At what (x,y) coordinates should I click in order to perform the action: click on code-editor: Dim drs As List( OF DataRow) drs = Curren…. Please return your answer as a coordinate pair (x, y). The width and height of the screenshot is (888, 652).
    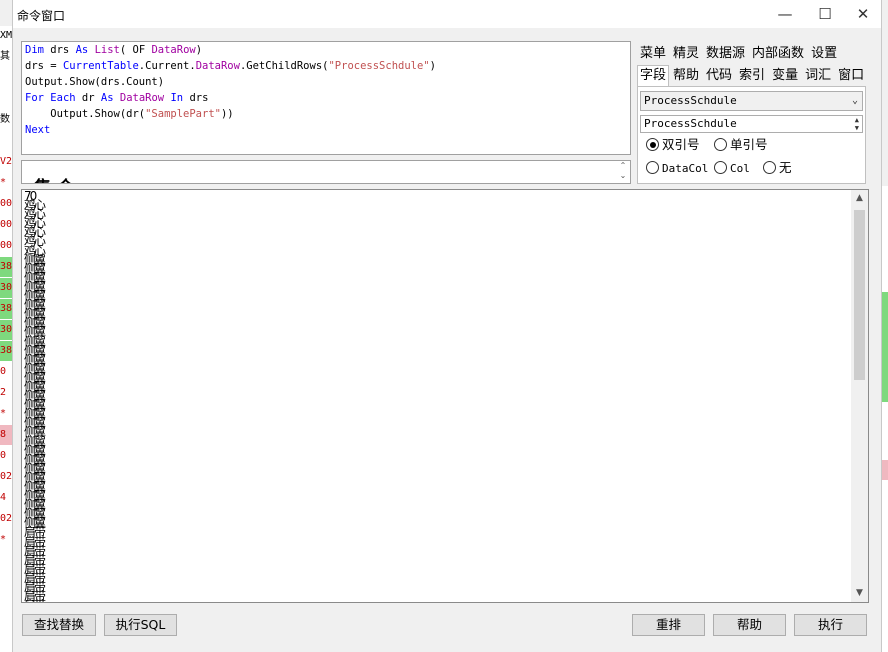
    Looking at the image, I should click on (326, 98).